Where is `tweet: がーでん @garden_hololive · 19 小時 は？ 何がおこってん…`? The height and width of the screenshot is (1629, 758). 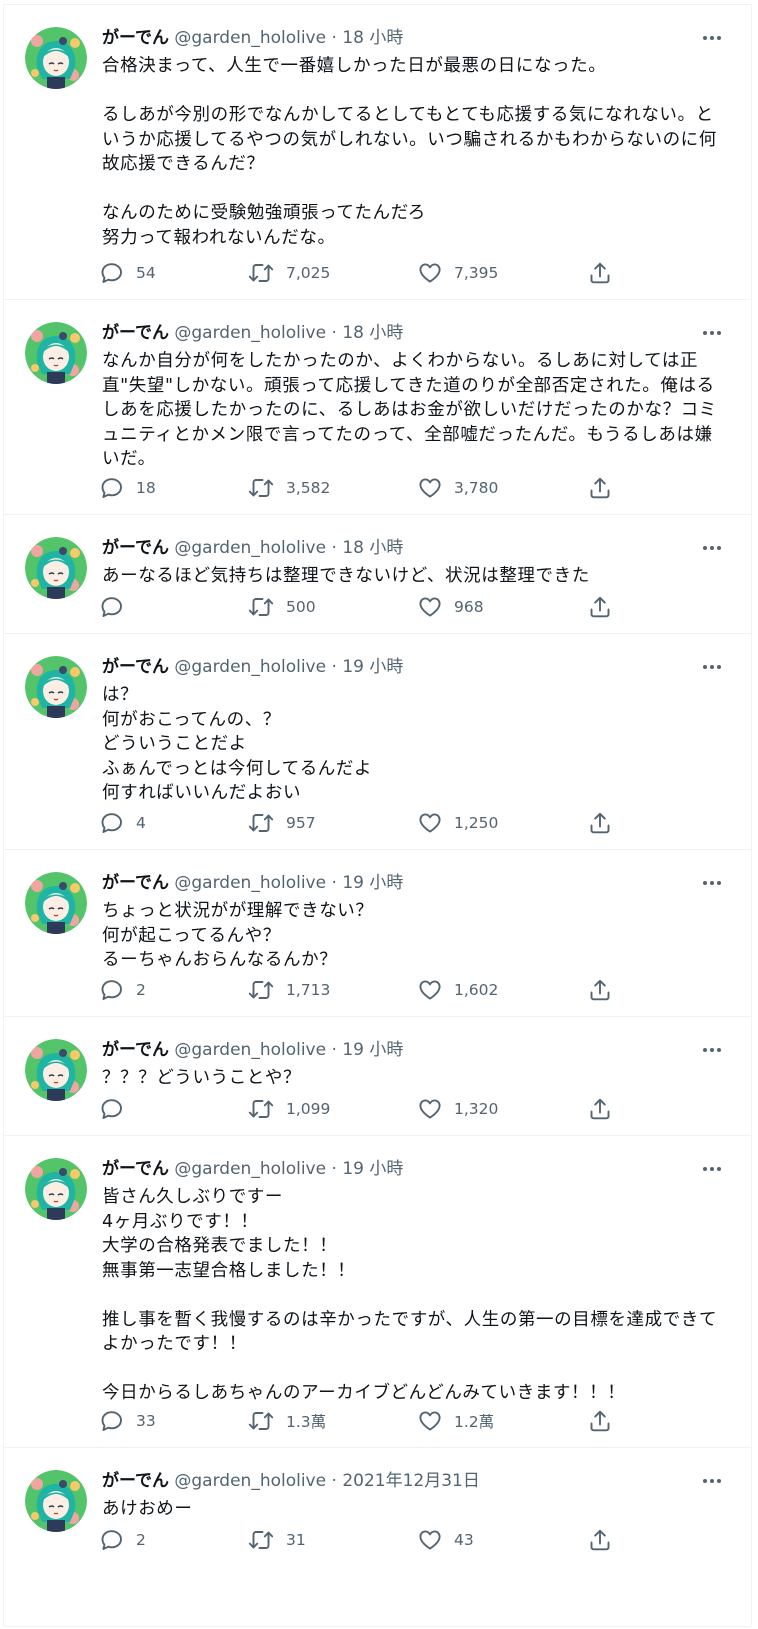
tweet: がーでん @garden_hololive · 19 小時 は？ 何がおこってん… is located at coordinates (377, 742).